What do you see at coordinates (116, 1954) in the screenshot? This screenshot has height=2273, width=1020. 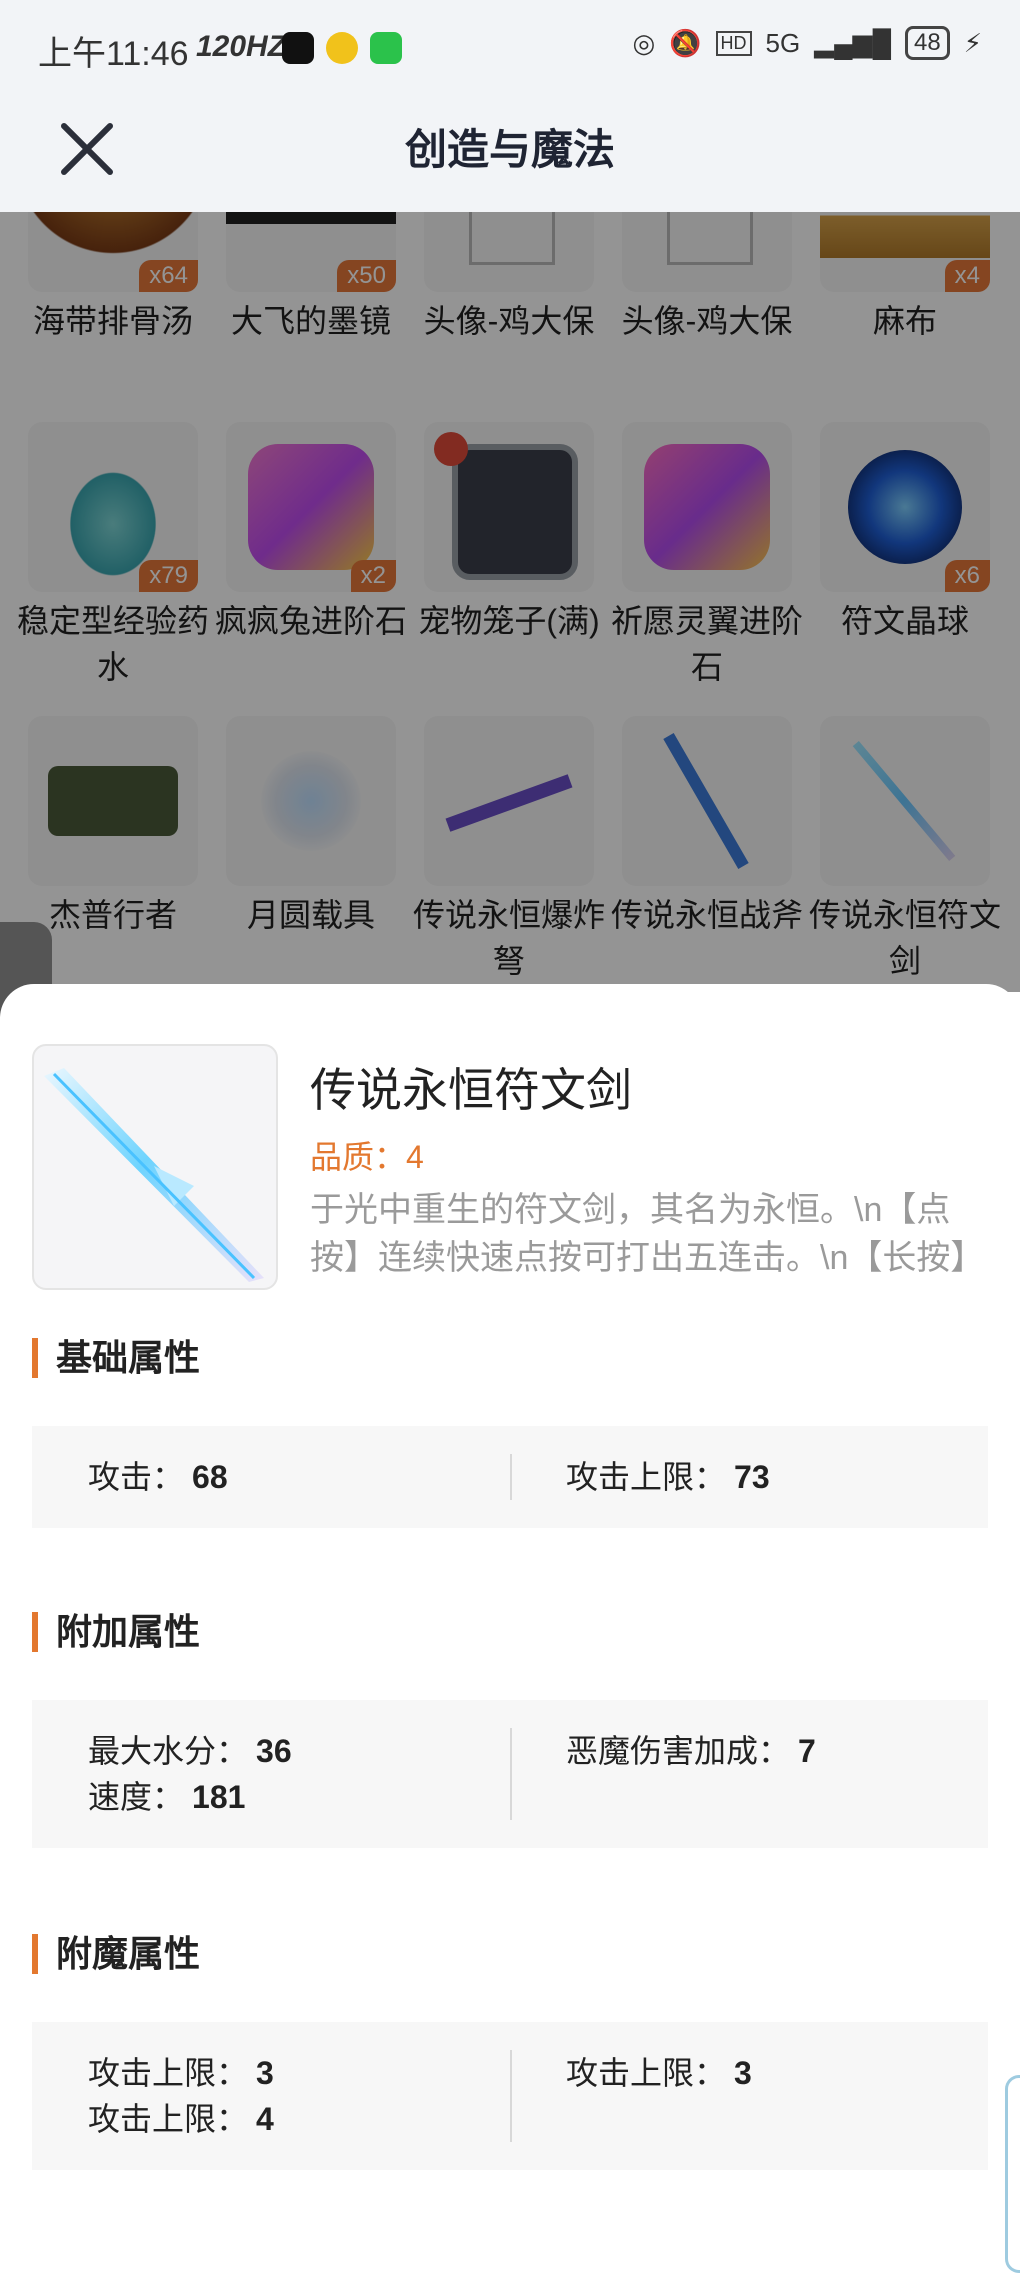 I see `section-title-enchant: 附魔属性` at bounding box center [116, 1954].